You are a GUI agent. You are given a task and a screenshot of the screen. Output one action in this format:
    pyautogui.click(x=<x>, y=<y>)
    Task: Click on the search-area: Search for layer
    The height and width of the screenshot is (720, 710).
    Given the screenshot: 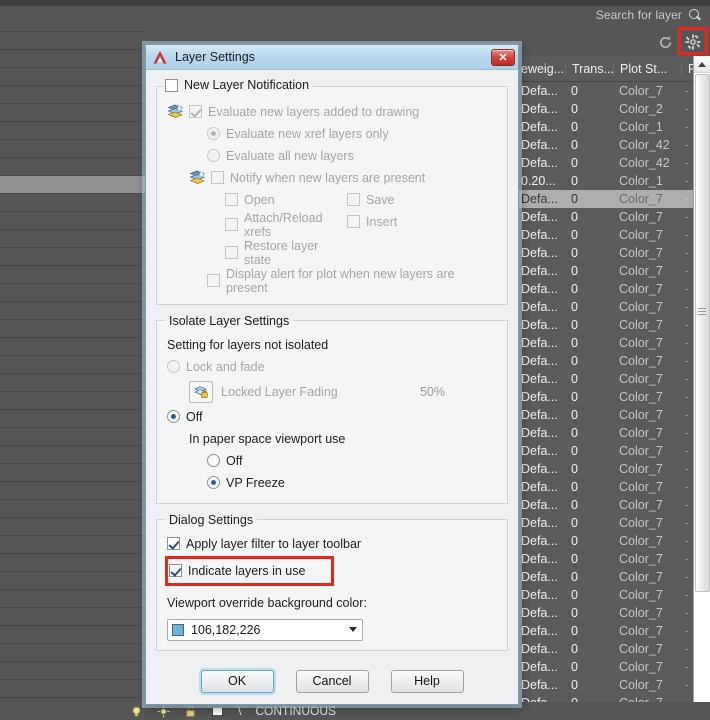 What is the action you would take?
    pyautogui.click(x=649, y=15)
    